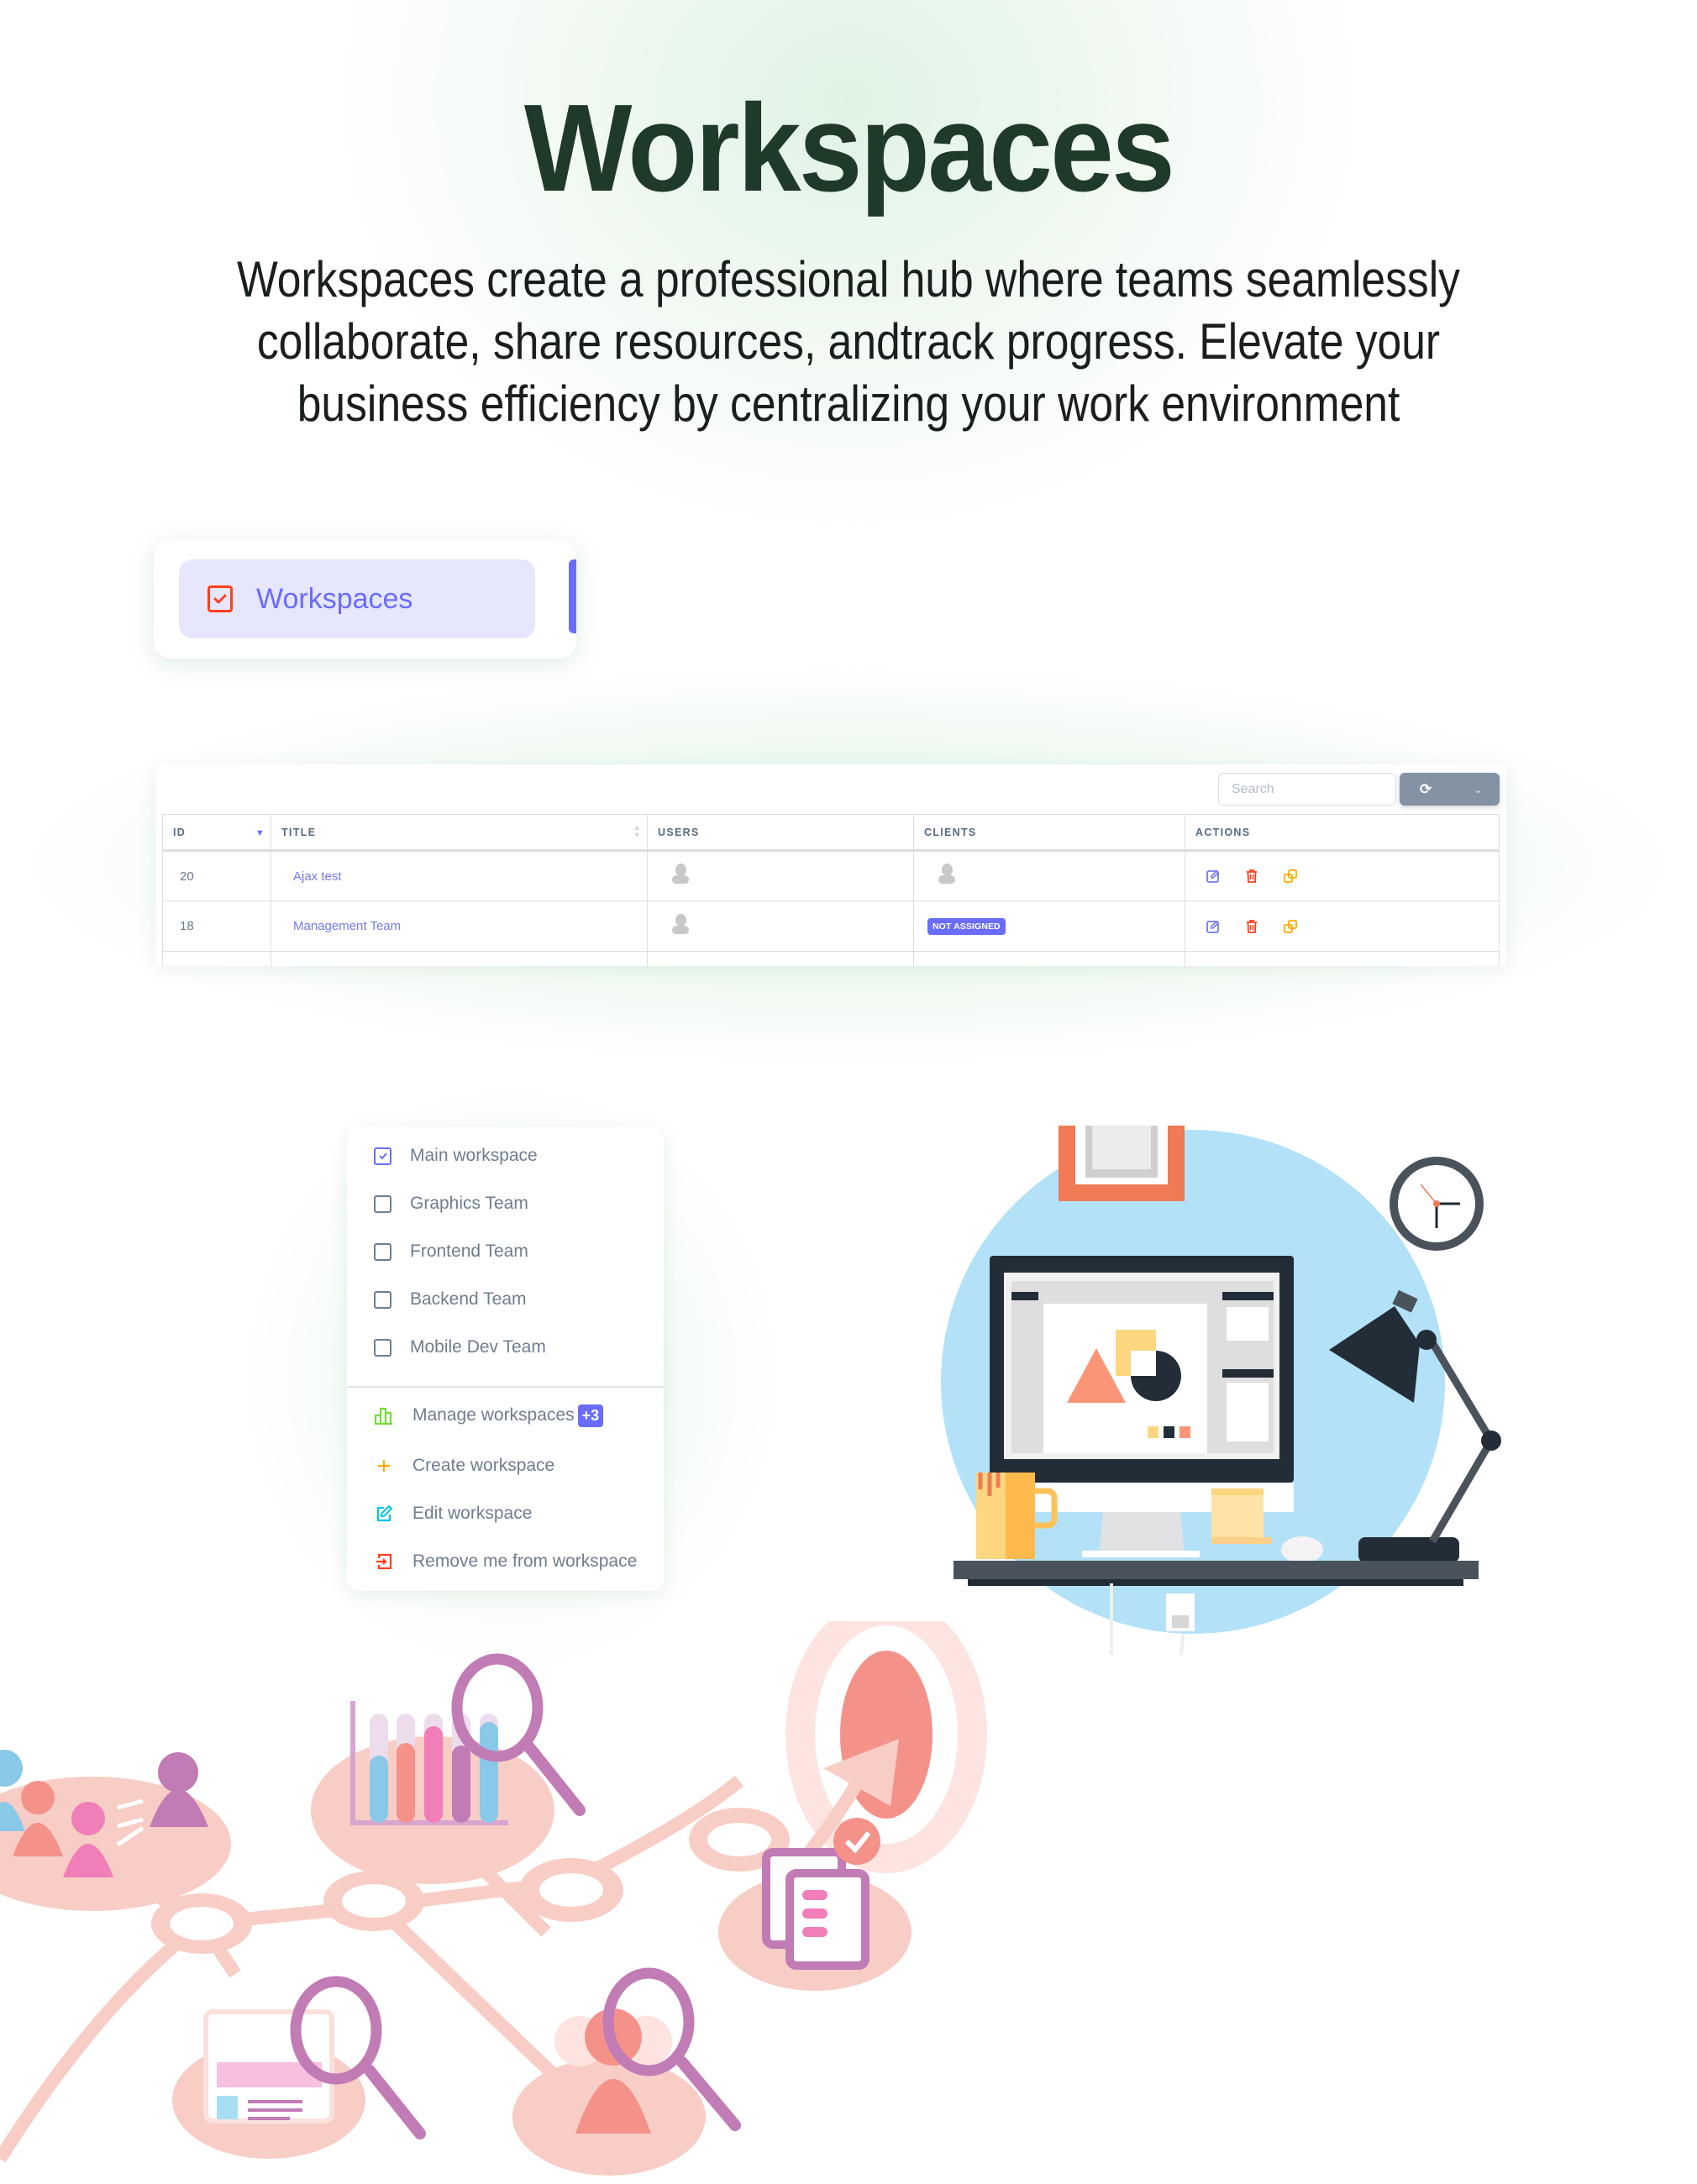 This screenshot has height=2184, width=1697. I want to click on page-title: Workspaces, so click(849, 148).